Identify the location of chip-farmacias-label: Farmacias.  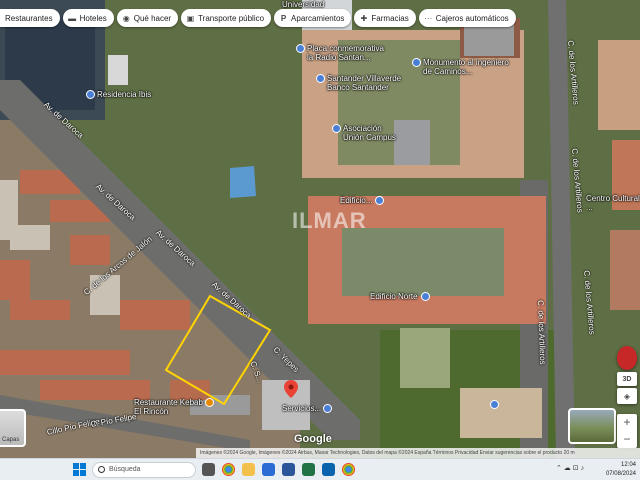
(390, 18).